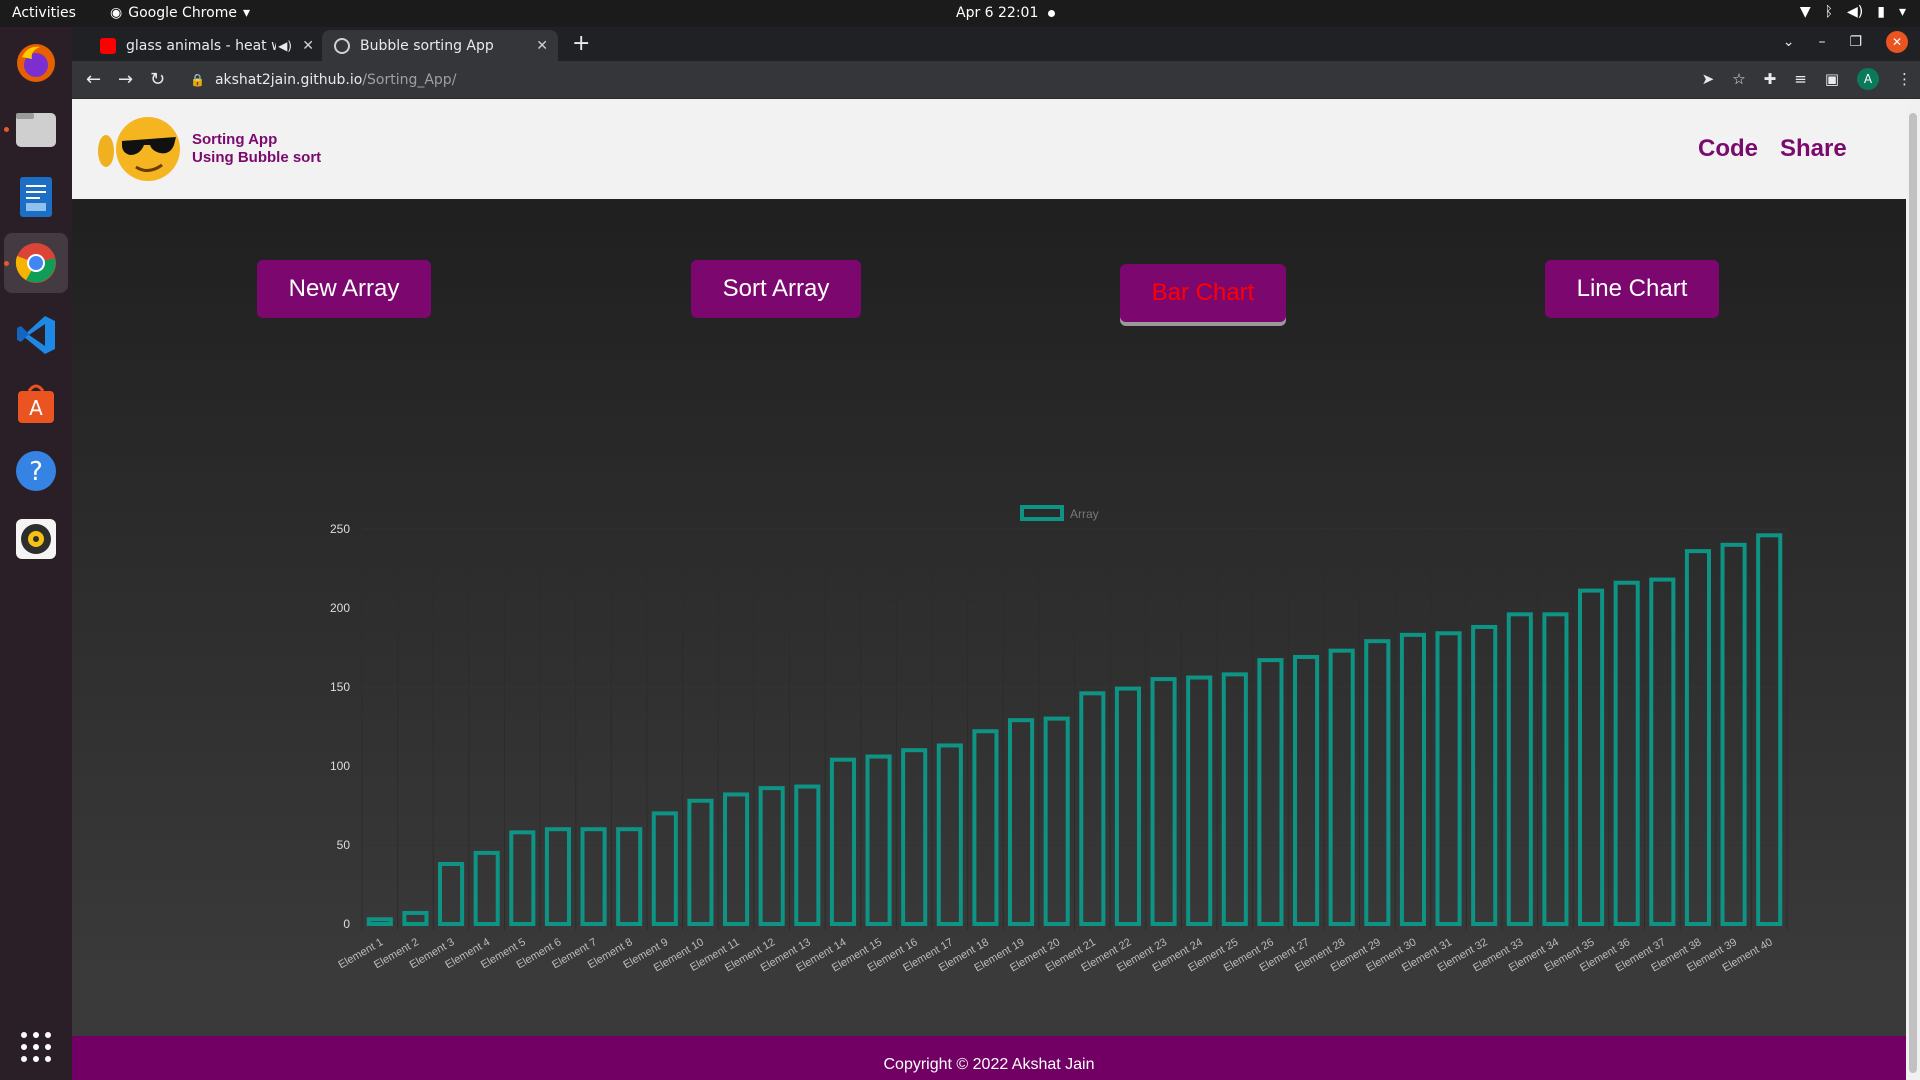  What do you see at coordinates (344, 845) in the screenshot?
I see `y-tick-label: 50` at bounding box center [344, 845].